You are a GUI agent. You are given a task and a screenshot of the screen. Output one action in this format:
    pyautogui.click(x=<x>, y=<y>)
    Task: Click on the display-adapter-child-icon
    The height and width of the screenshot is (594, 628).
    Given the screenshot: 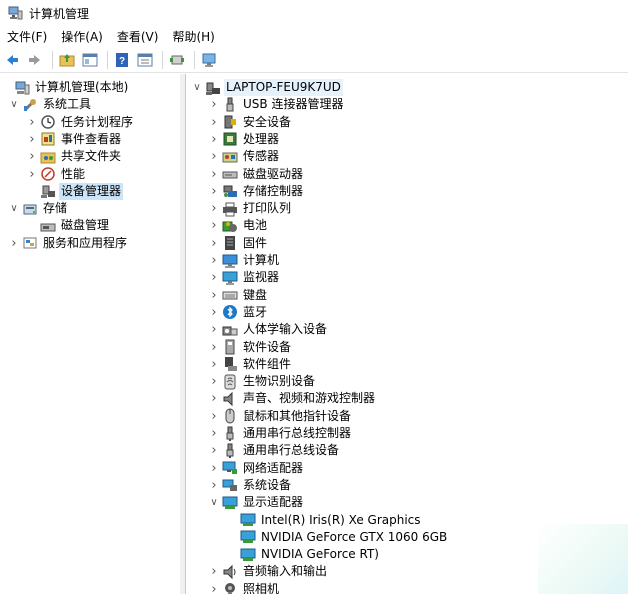 What is the action you would take?
    pyautogui.click(x=248, y=555)
    